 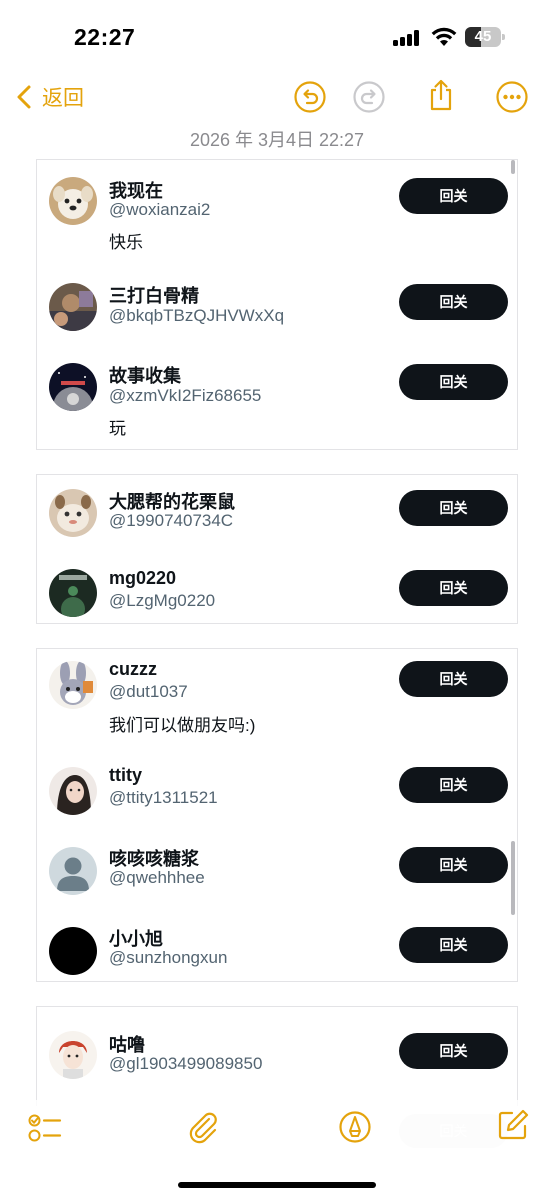 What do you see at coordinates (171, 520) in the screenshot?
I see `user-handle: @1990740734C` at bounding box center [171, 520].